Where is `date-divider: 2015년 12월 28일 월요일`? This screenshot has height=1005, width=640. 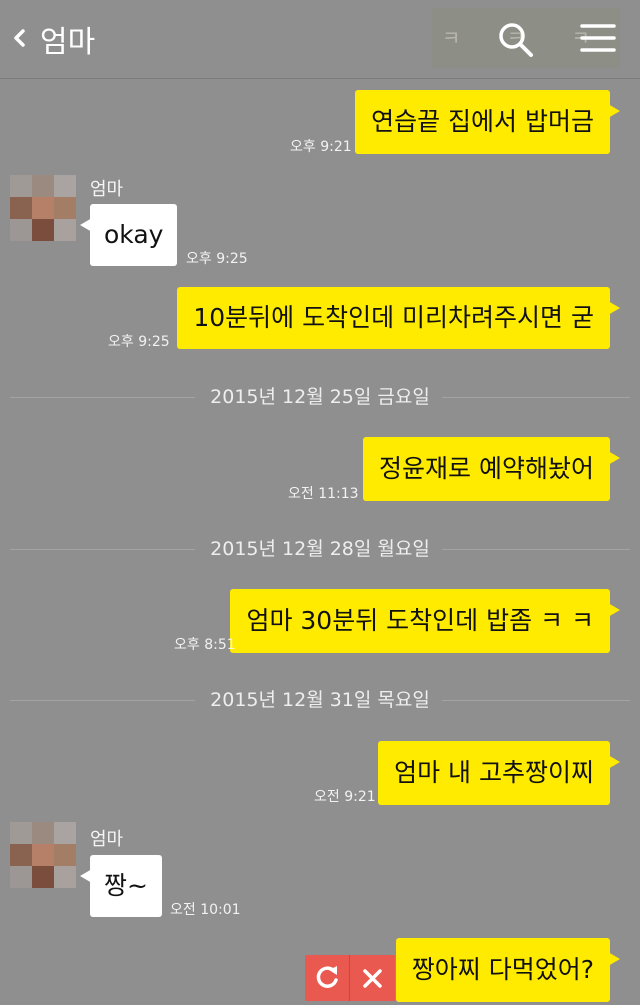 date-divider: 2015년 12월 28일 월요일 is located at coordinates (320, 549).